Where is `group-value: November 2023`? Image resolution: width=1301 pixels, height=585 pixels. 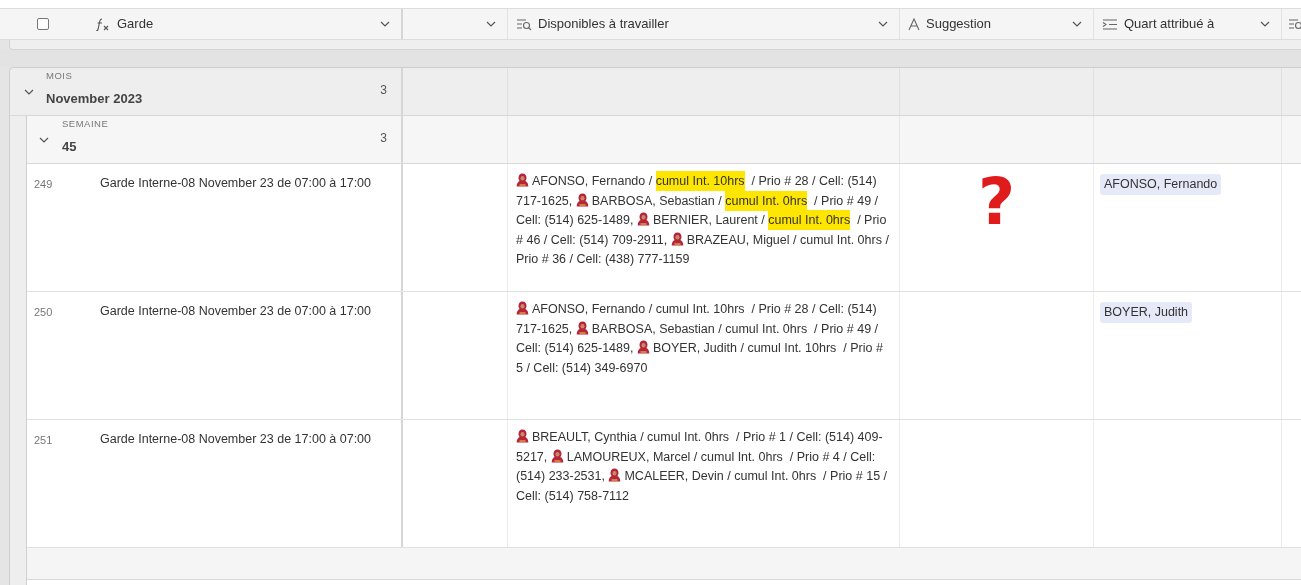 group-value: November 2023 is located at coordinates (94, 98).